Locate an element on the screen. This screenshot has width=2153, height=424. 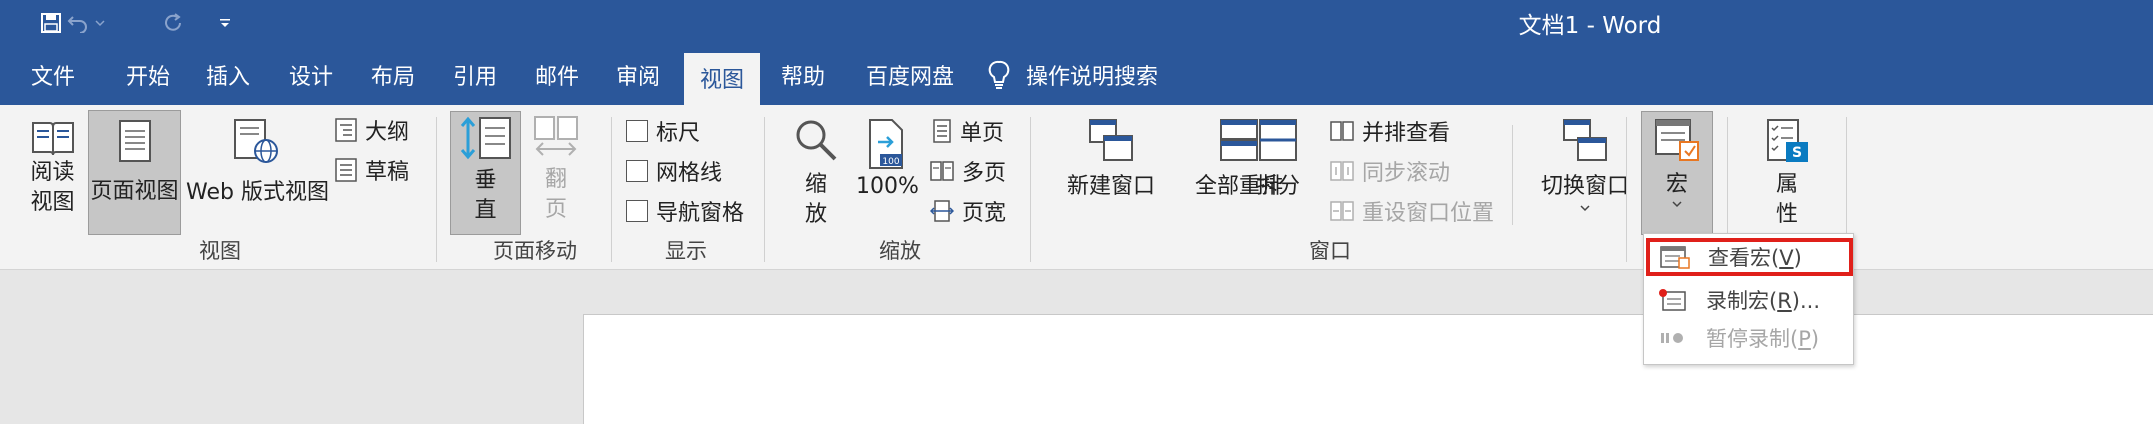
macros-label: 宏 is located at coordinates (1676, 184).